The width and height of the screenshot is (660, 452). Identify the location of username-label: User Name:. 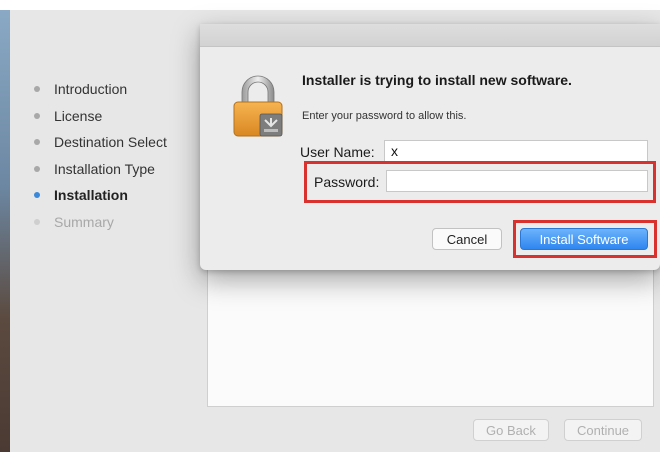
(337, 152).